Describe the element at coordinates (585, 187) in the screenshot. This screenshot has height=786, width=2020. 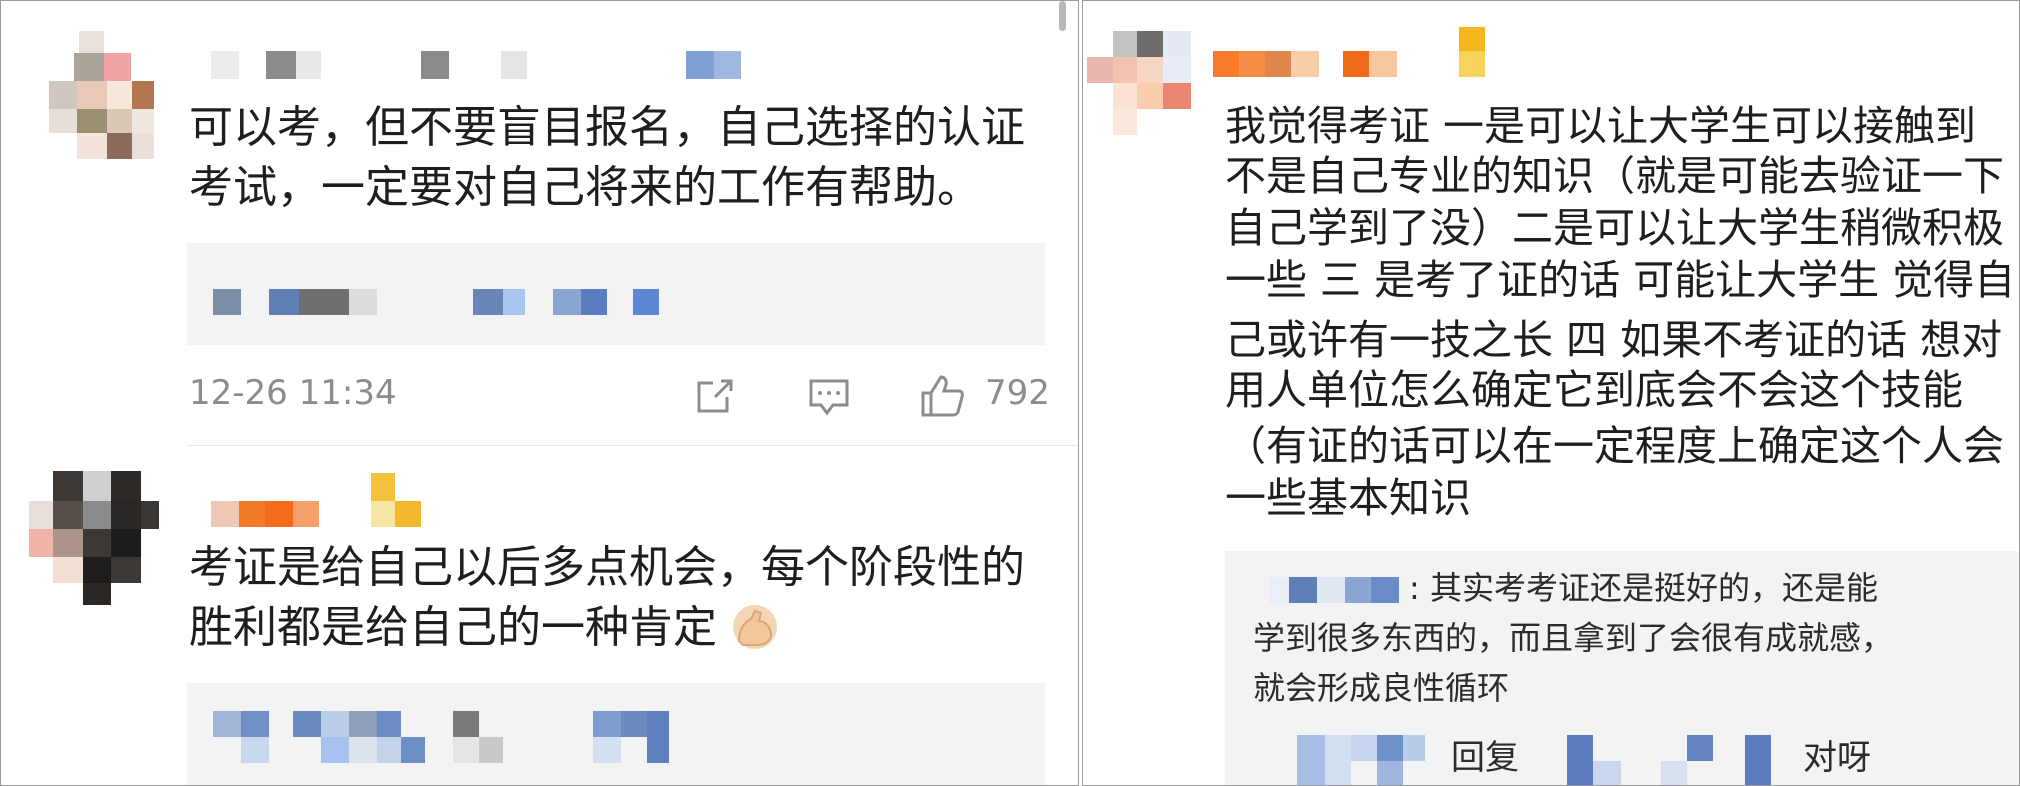
I see `comment-text-line: 考试，一定要对自己将来的工作有帮助。` at that location.